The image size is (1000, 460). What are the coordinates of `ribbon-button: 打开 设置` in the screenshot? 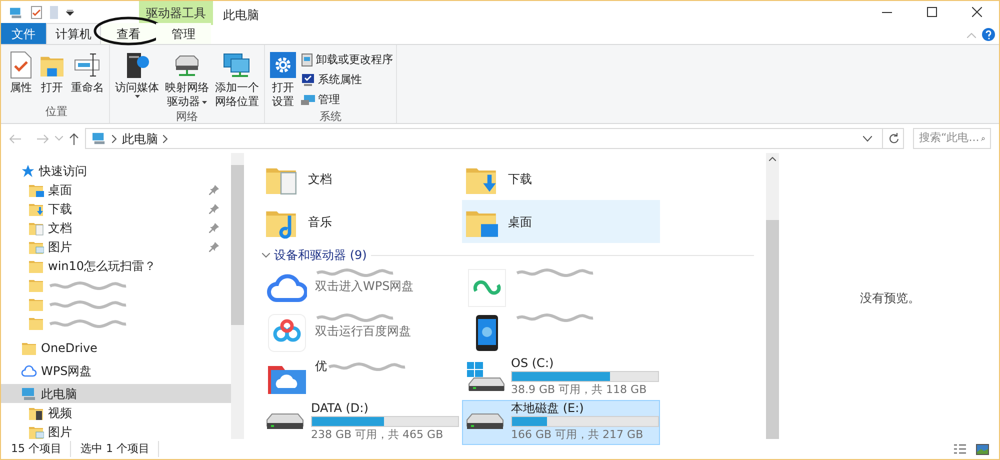 It's located at (283, 79).